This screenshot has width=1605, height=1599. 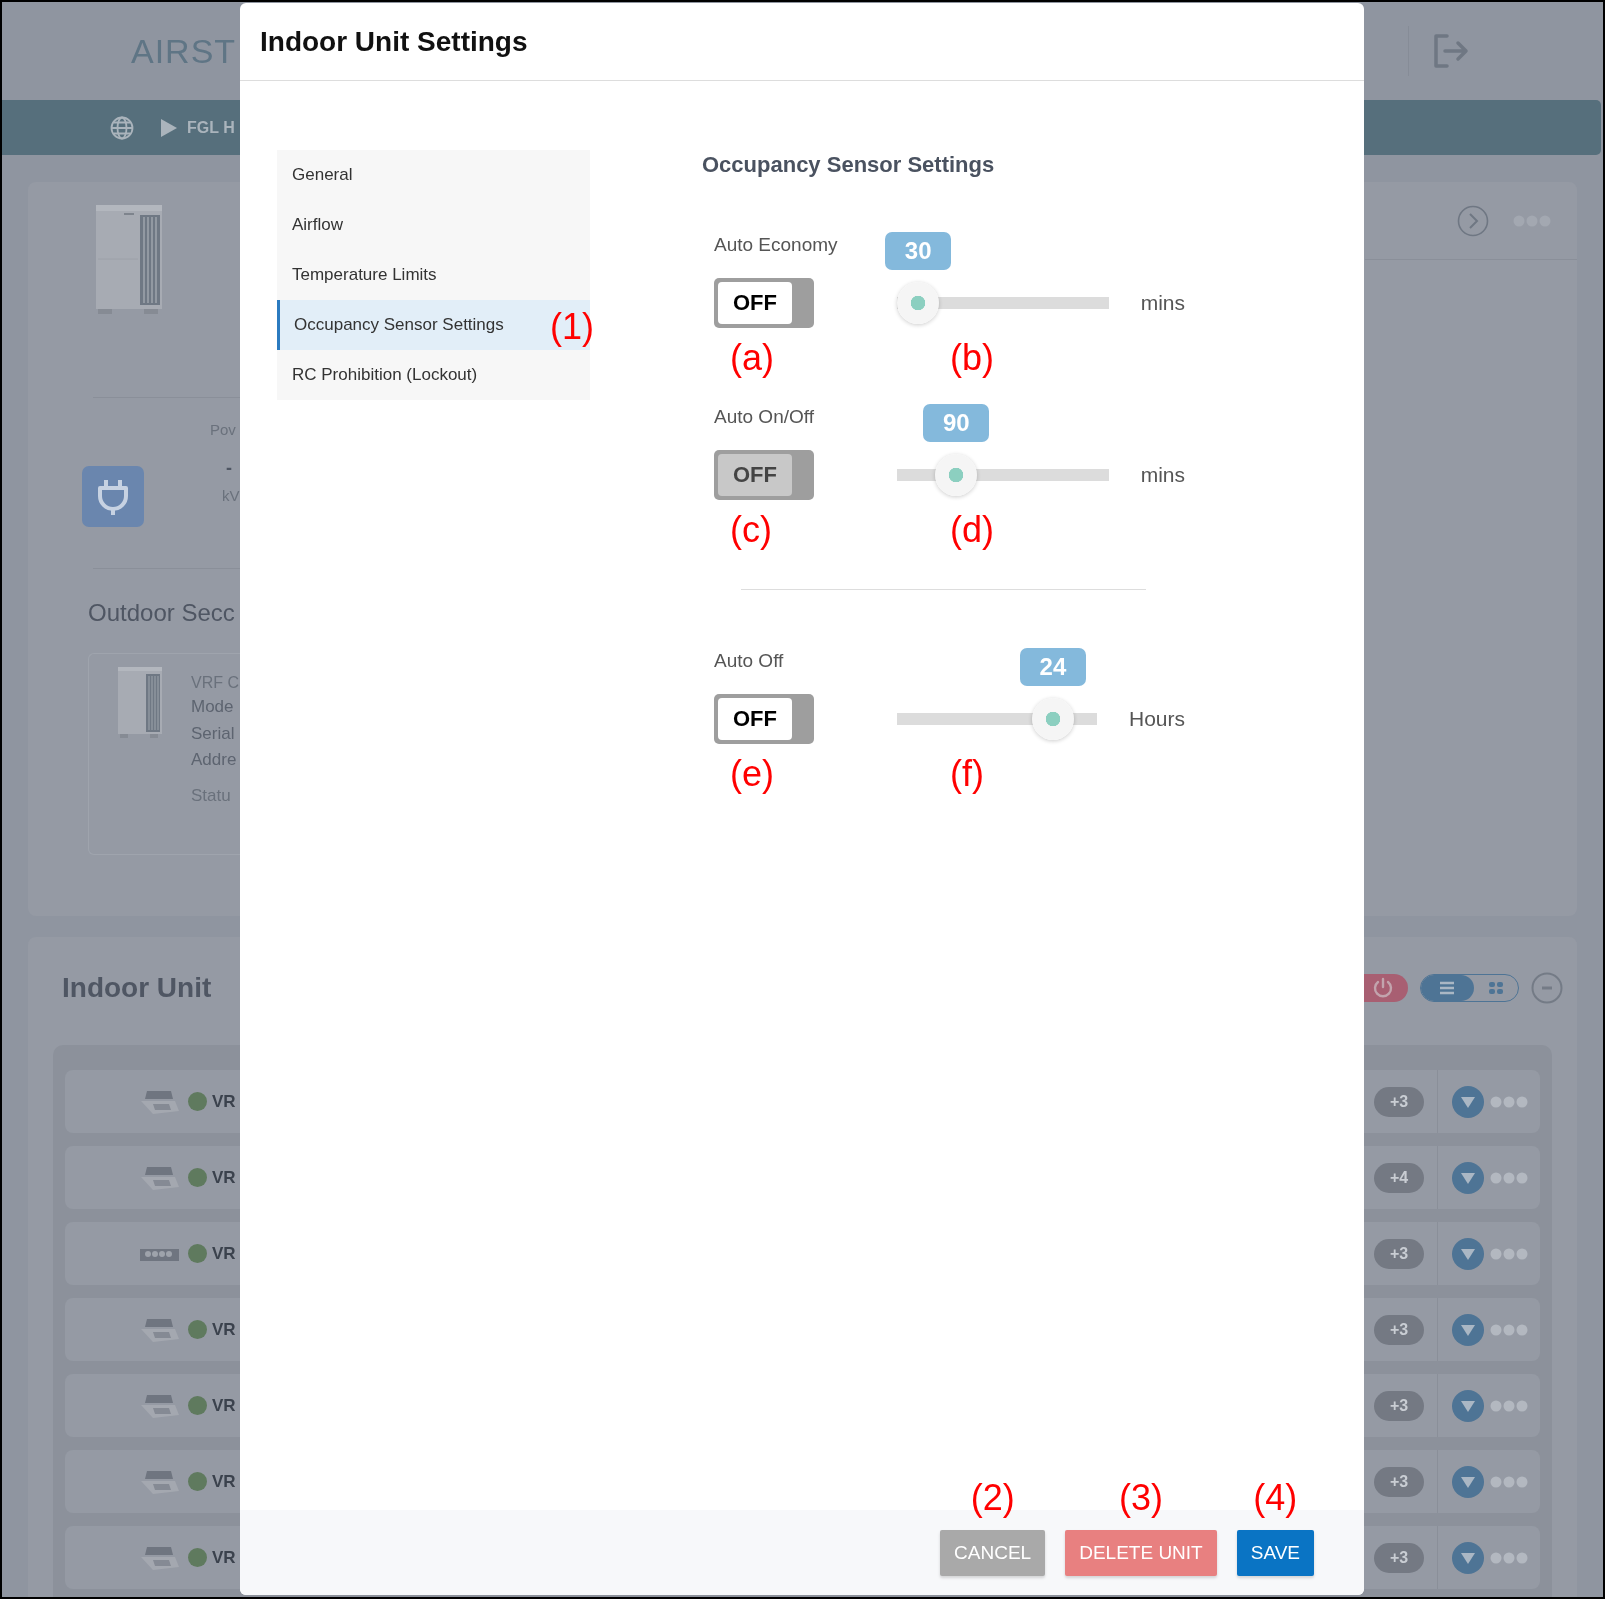 I want to click on menu-item: General, so click(x=433, y=175).